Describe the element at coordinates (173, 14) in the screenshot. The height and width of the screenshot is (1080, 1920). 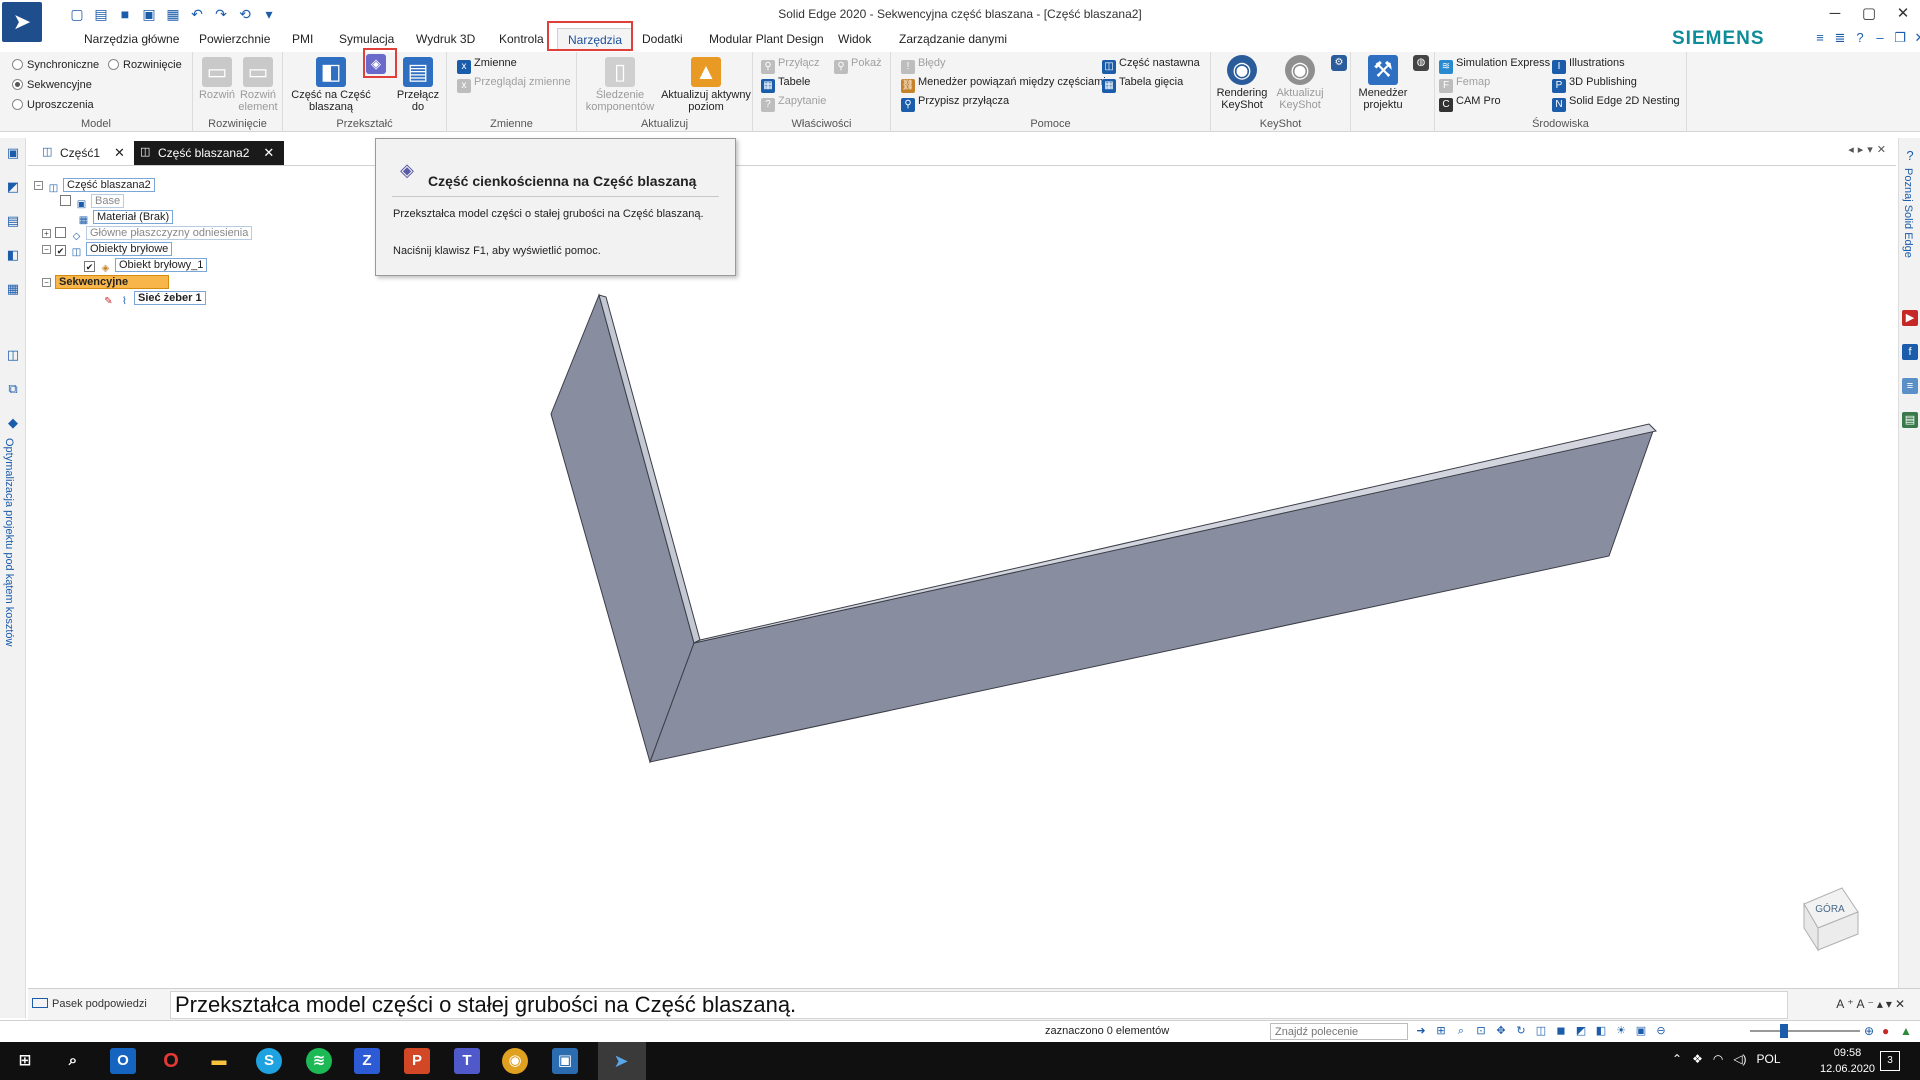
I see `print-icon: ▦` at that location.